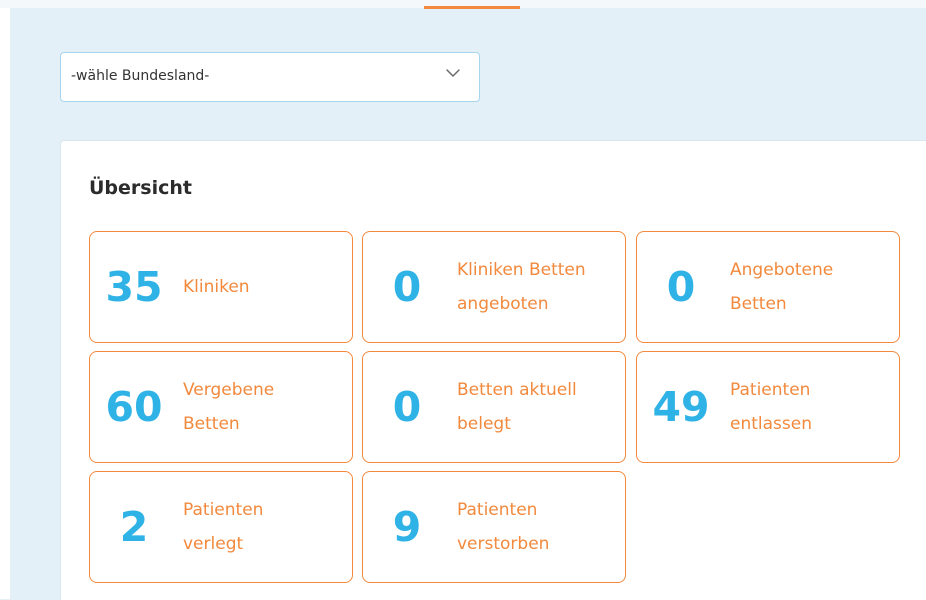 Image resolution: width=926 pixels, height=600 pixels. I want to click on stat-label: Angebotene Betten, so click(782, 287).